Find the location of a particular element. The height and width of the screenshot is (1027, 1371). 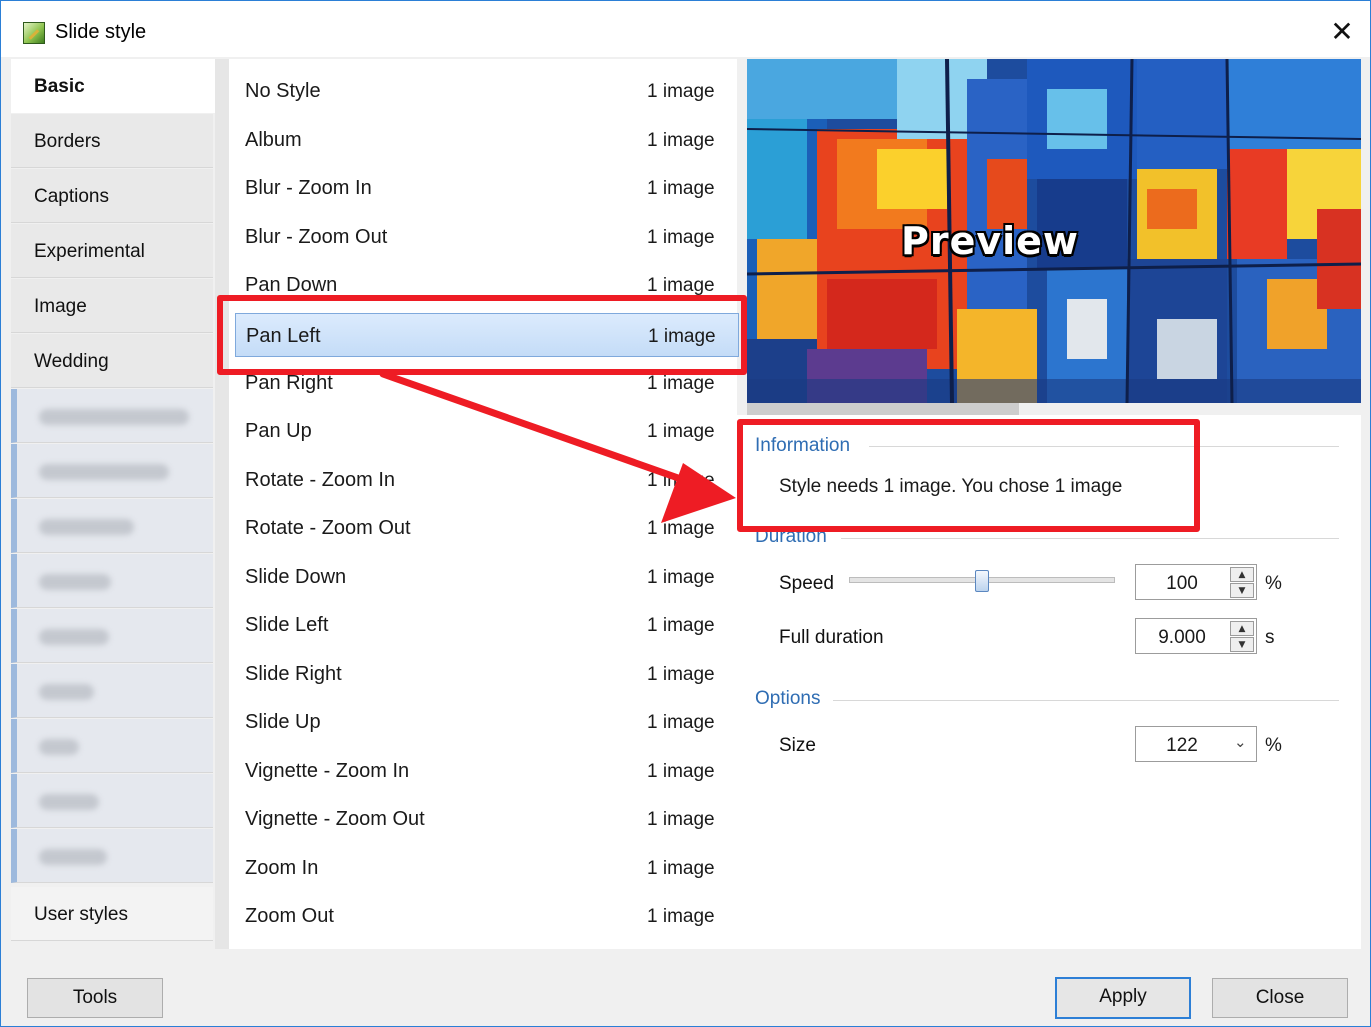

list-item: Vignette - Zoom In 1 image is located at coordinates (487, 770).